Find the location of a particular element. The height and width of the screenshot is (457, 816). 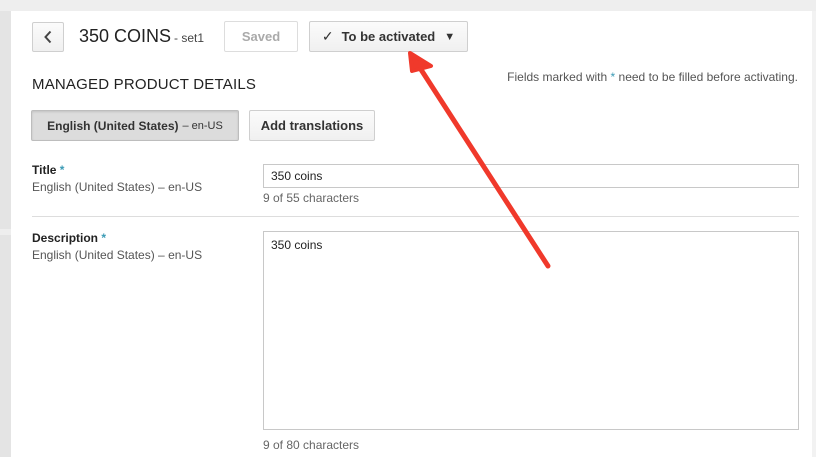

description-field-label: Description * is located at coordinates (69, 238).